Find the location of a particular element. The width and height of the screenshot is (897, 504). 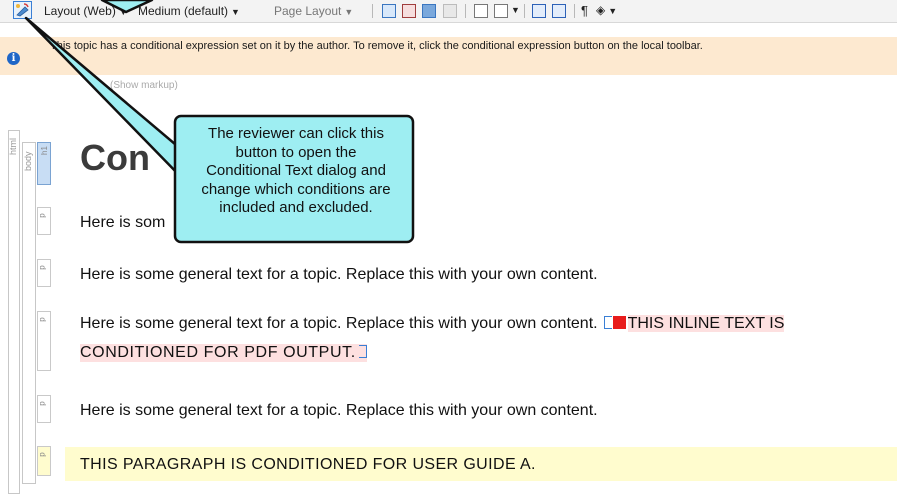

callout-line: The reviewer can click this is located at coordinates (296, 133).